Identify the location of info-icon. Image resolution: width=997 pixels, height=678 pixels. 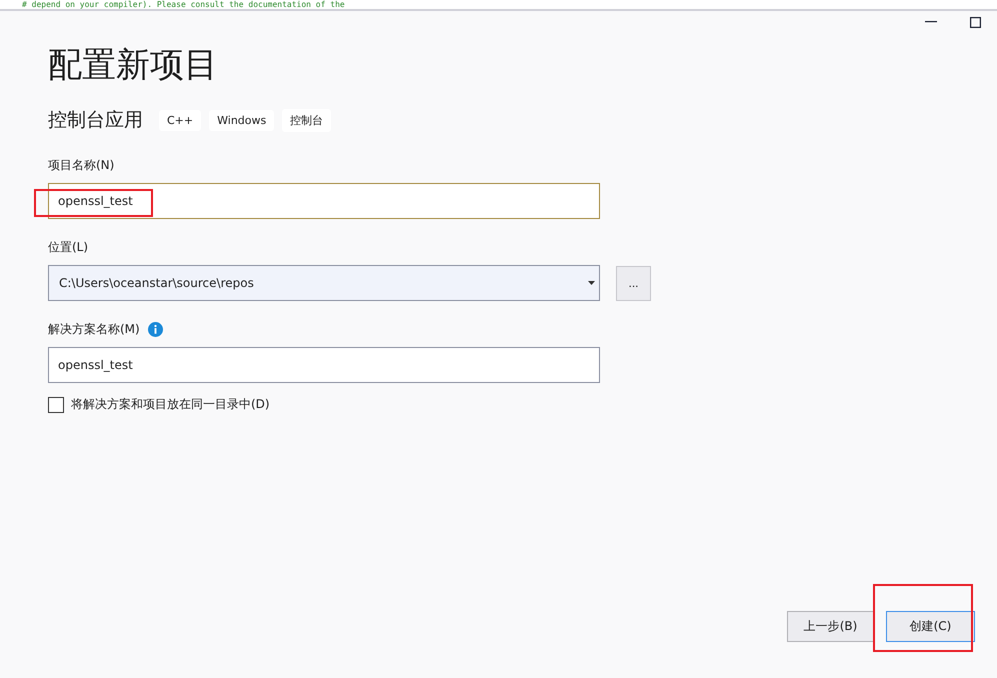
(155, 329).